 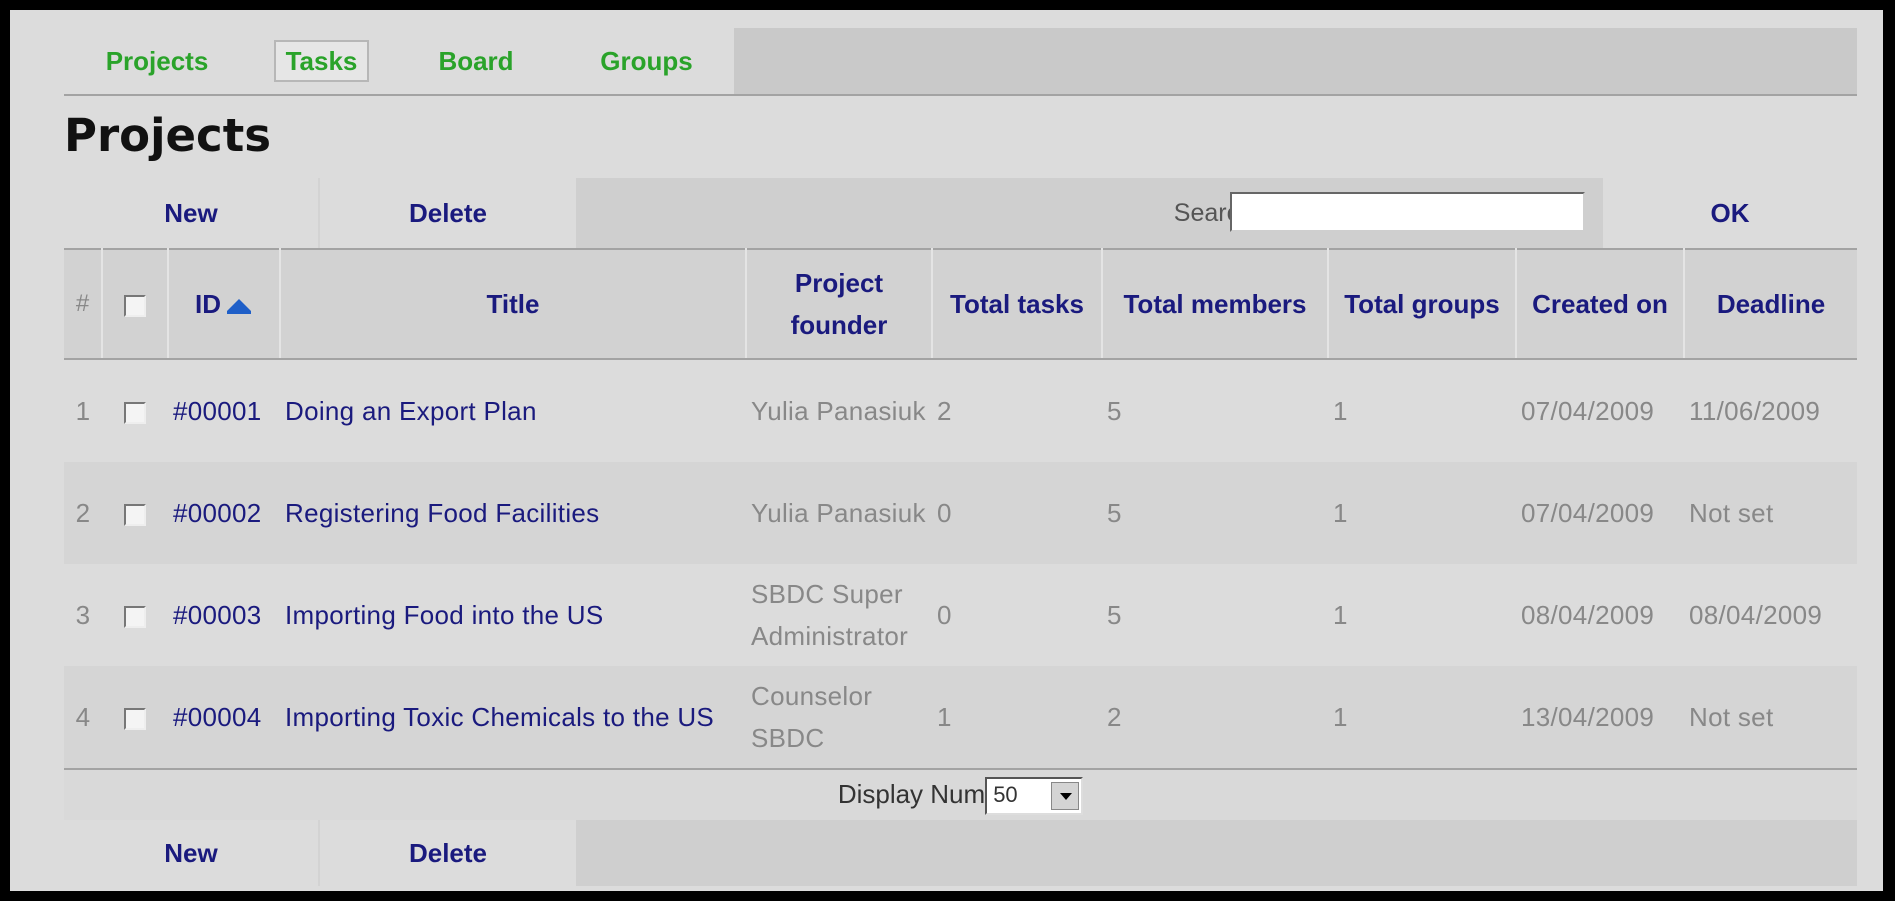 I want to click on new-button: New, so click(x=192, y=213).